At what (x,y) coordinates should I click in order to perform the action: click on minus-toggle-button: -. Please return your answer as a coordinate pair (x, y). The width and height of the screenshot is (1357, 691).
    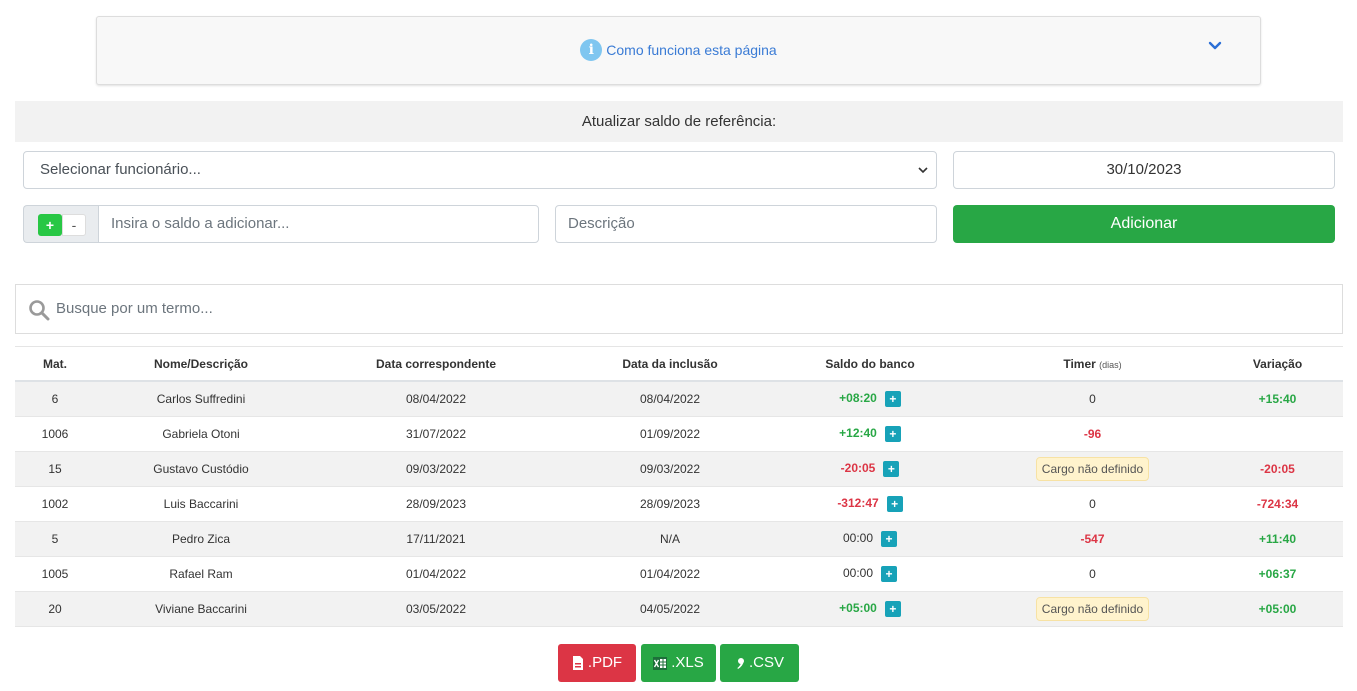
    Looking at the image, I should click on (74, 225).